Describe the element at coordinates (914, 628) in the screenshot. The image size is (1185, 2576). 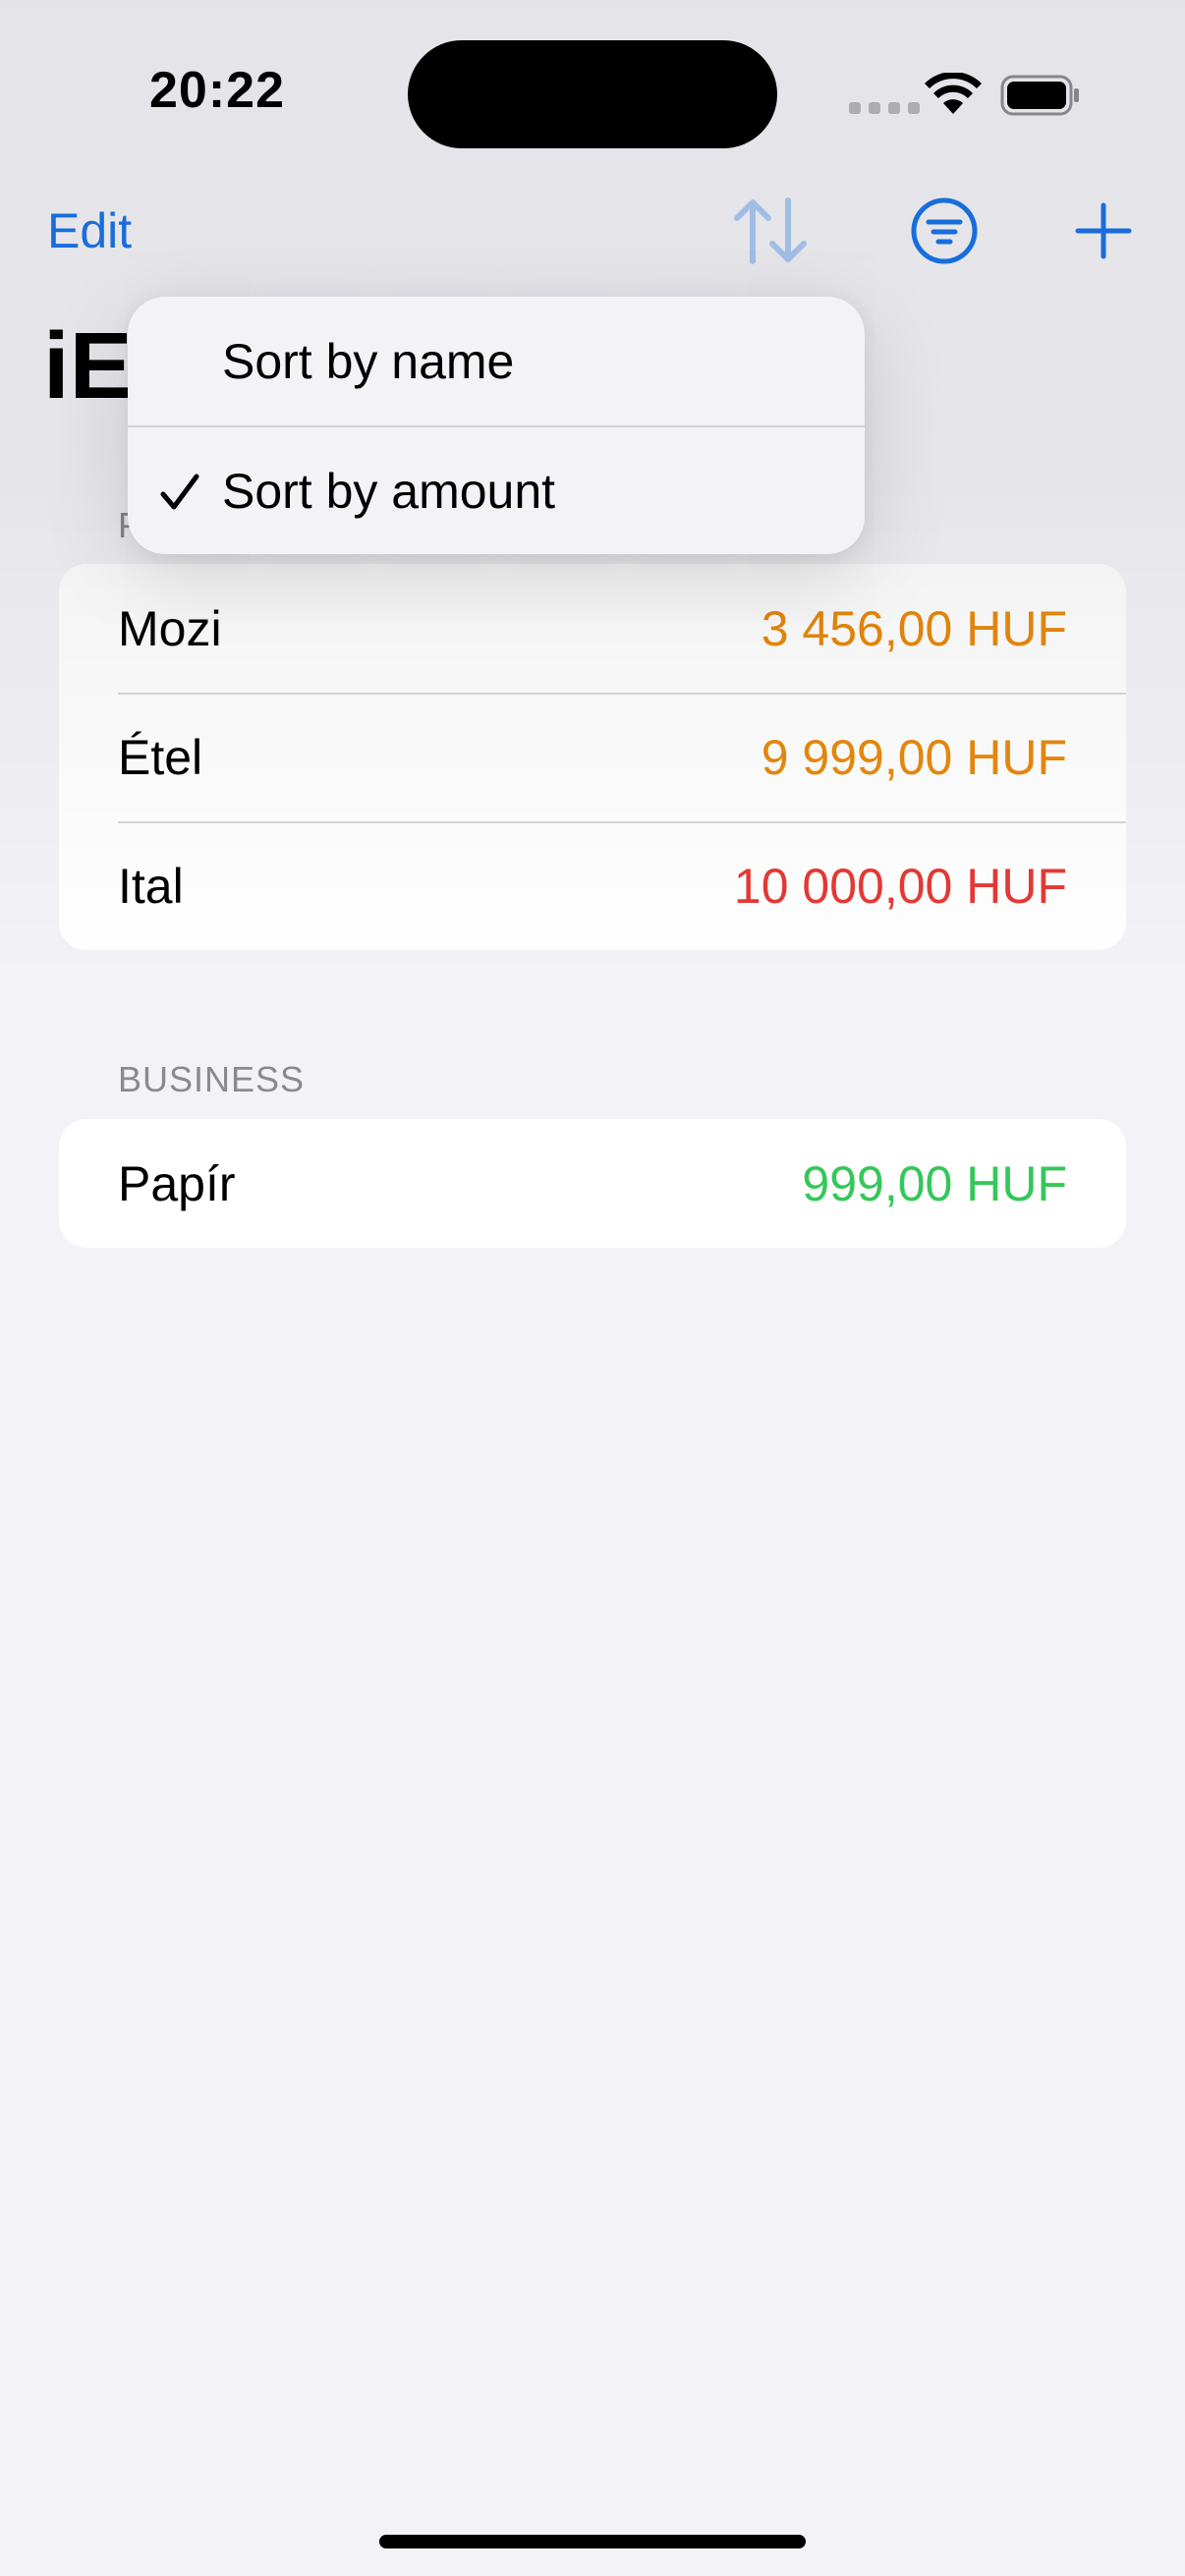
I see `item-amount: 3 456,00 HUF` at that location.